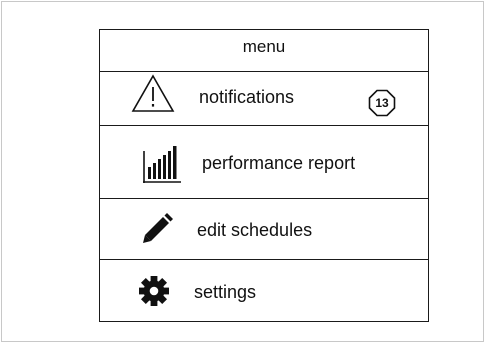 The height and width of the screenshot is (343, 485). I want to click on menu-item-notifications: notifications 13, so click(264, 98).